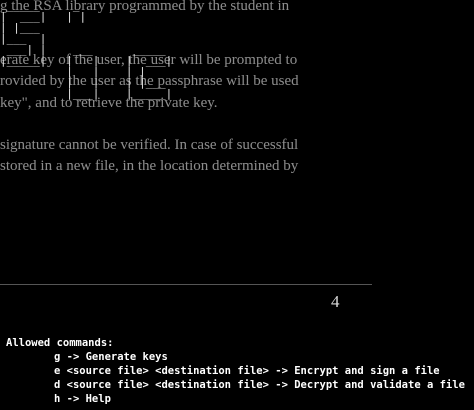 Image resolution: width=474 pixels, height=410 pixels. What do you see at coordinates (186, 284) in the screenshot?
I see `document-divider` at bounding box center [186, 284].